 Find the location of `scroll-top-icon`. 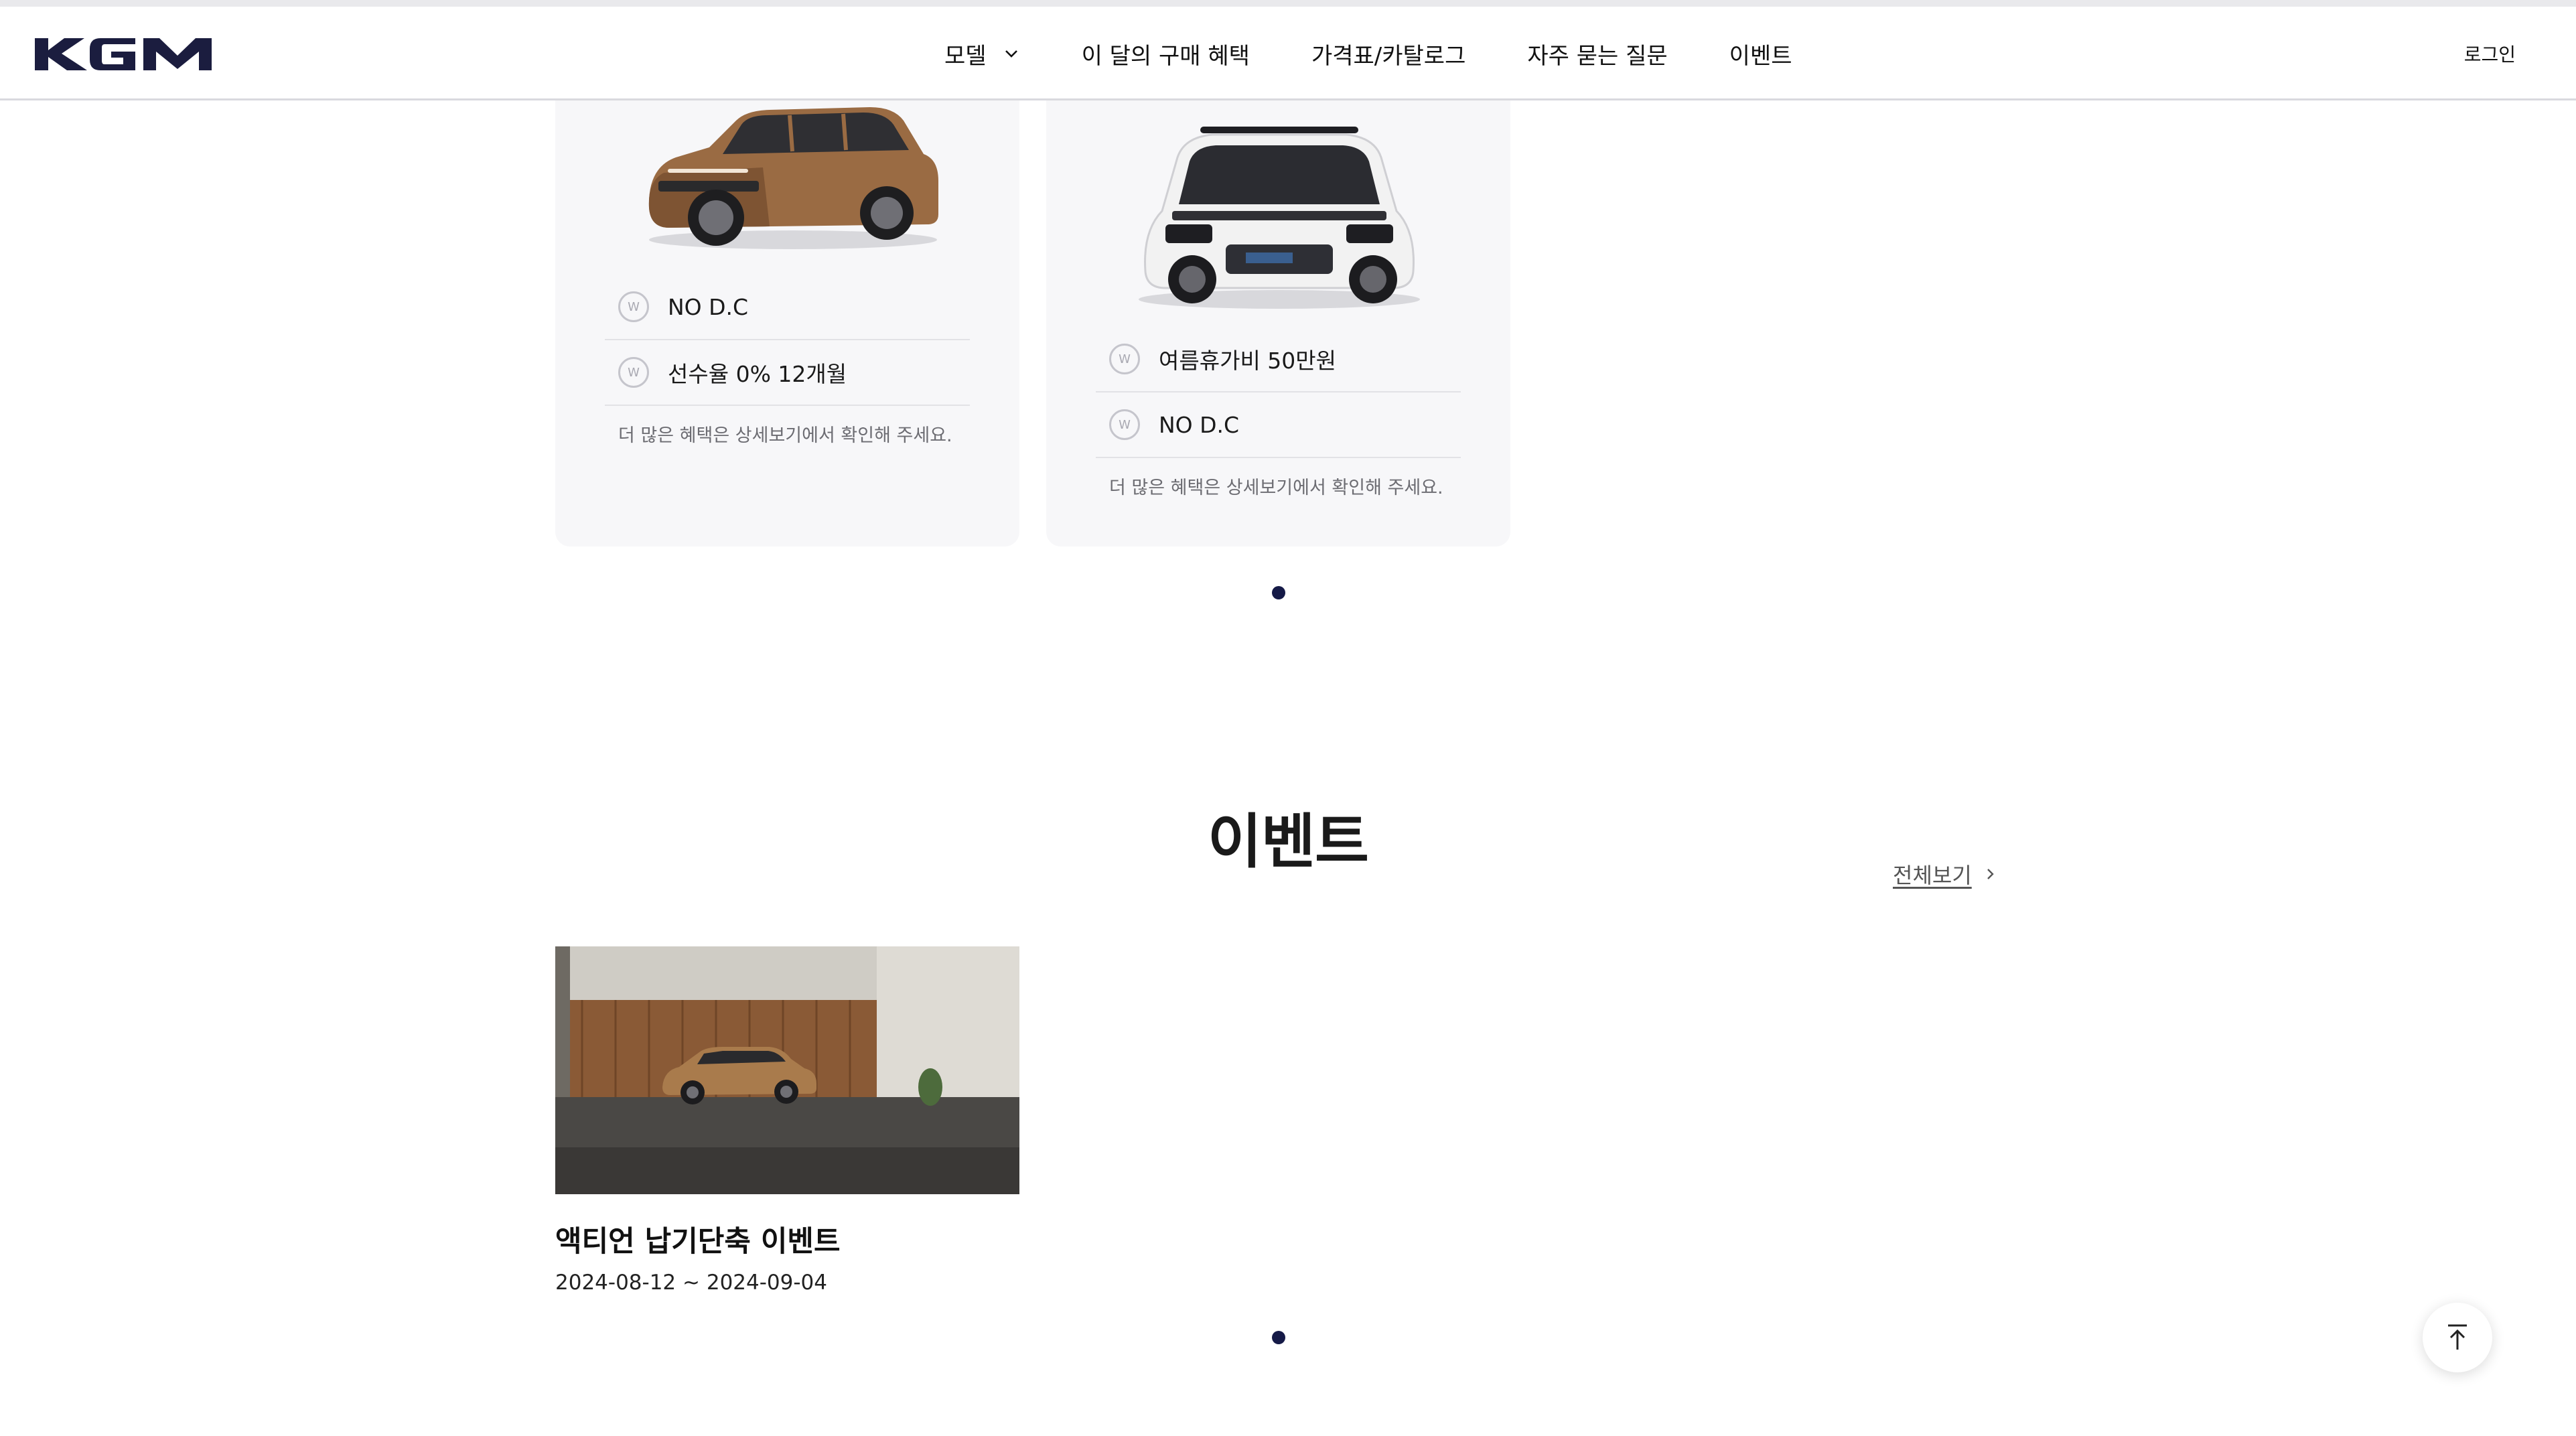

scroll-top-icon is located at coordinates (2457, 1337).